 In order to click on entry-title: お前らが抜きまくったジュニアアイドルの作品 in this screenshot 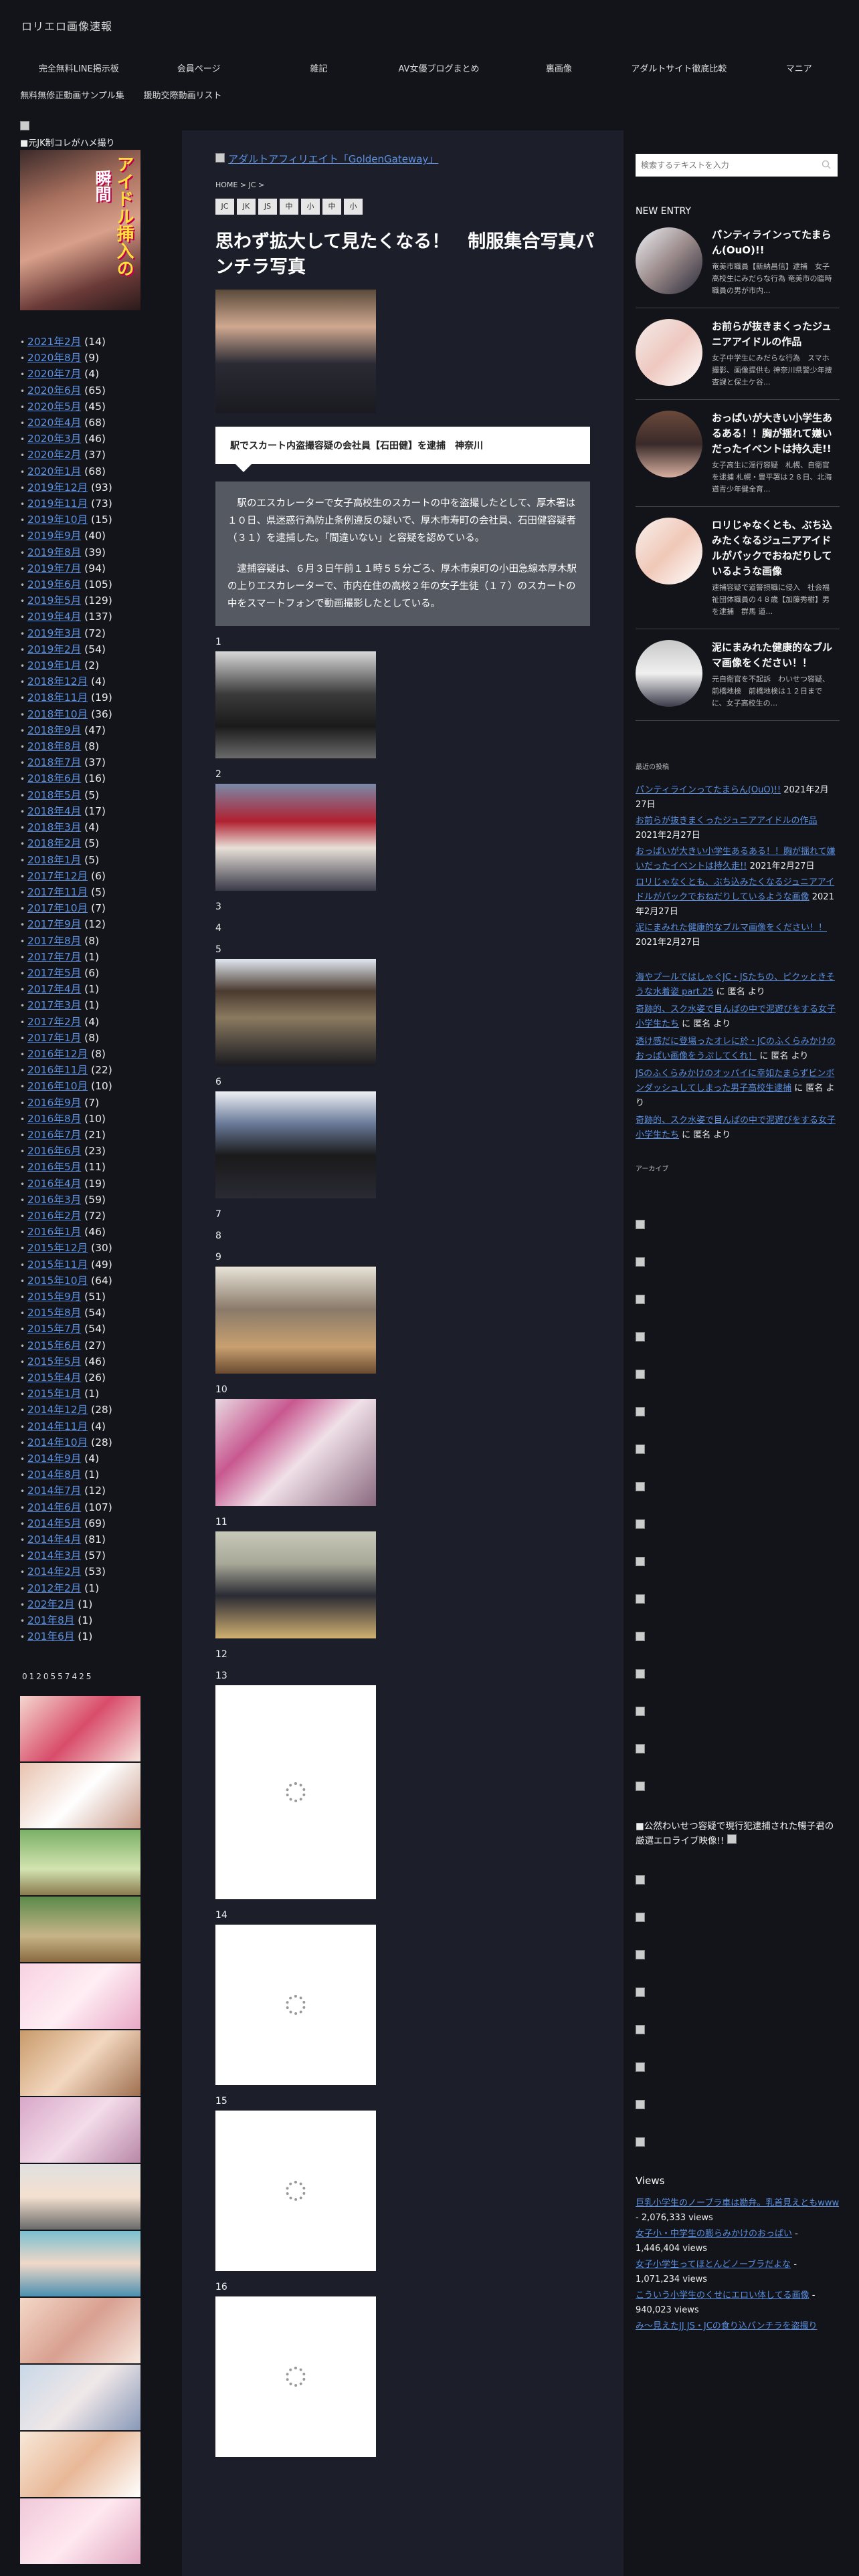, I will do `click(772, 334)`.